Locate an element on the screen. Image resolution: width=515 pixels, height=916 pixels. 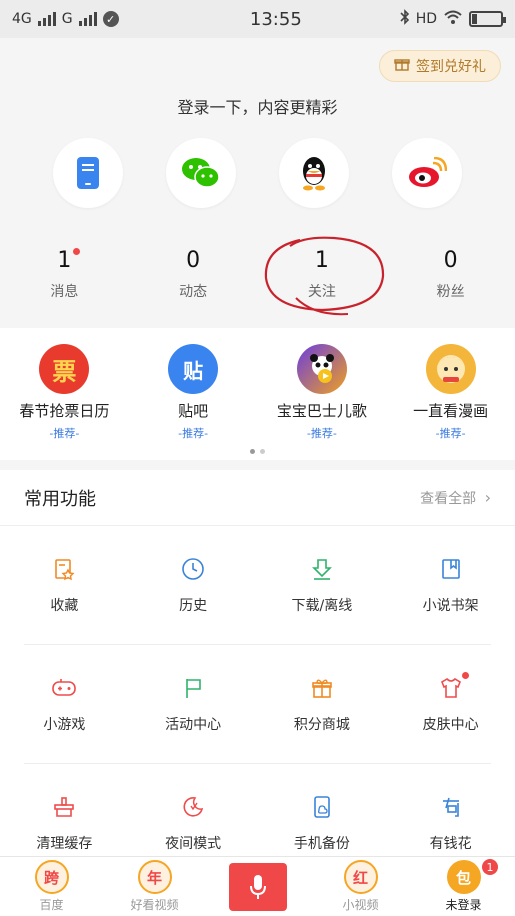
page-dot-active is located at coordinates (252, 451).